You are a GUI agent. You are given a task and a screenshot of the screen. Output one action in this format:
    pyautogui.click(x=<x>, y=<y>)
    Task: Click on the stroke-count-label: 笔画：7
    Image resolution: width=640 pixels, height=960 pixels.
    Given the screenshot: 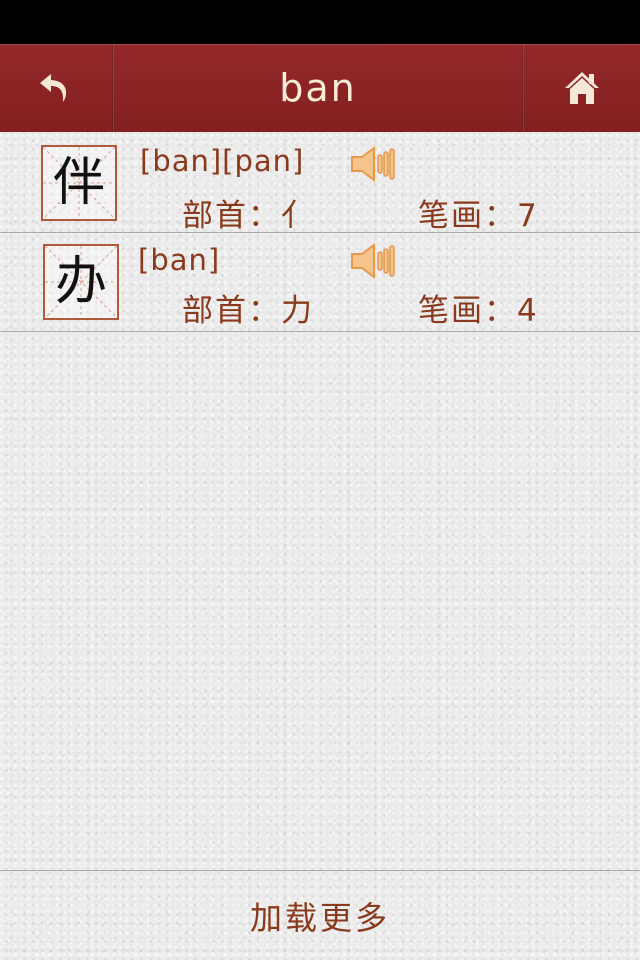 What is the action you would take?
    pyautogui.click(x=478, y=216)
    